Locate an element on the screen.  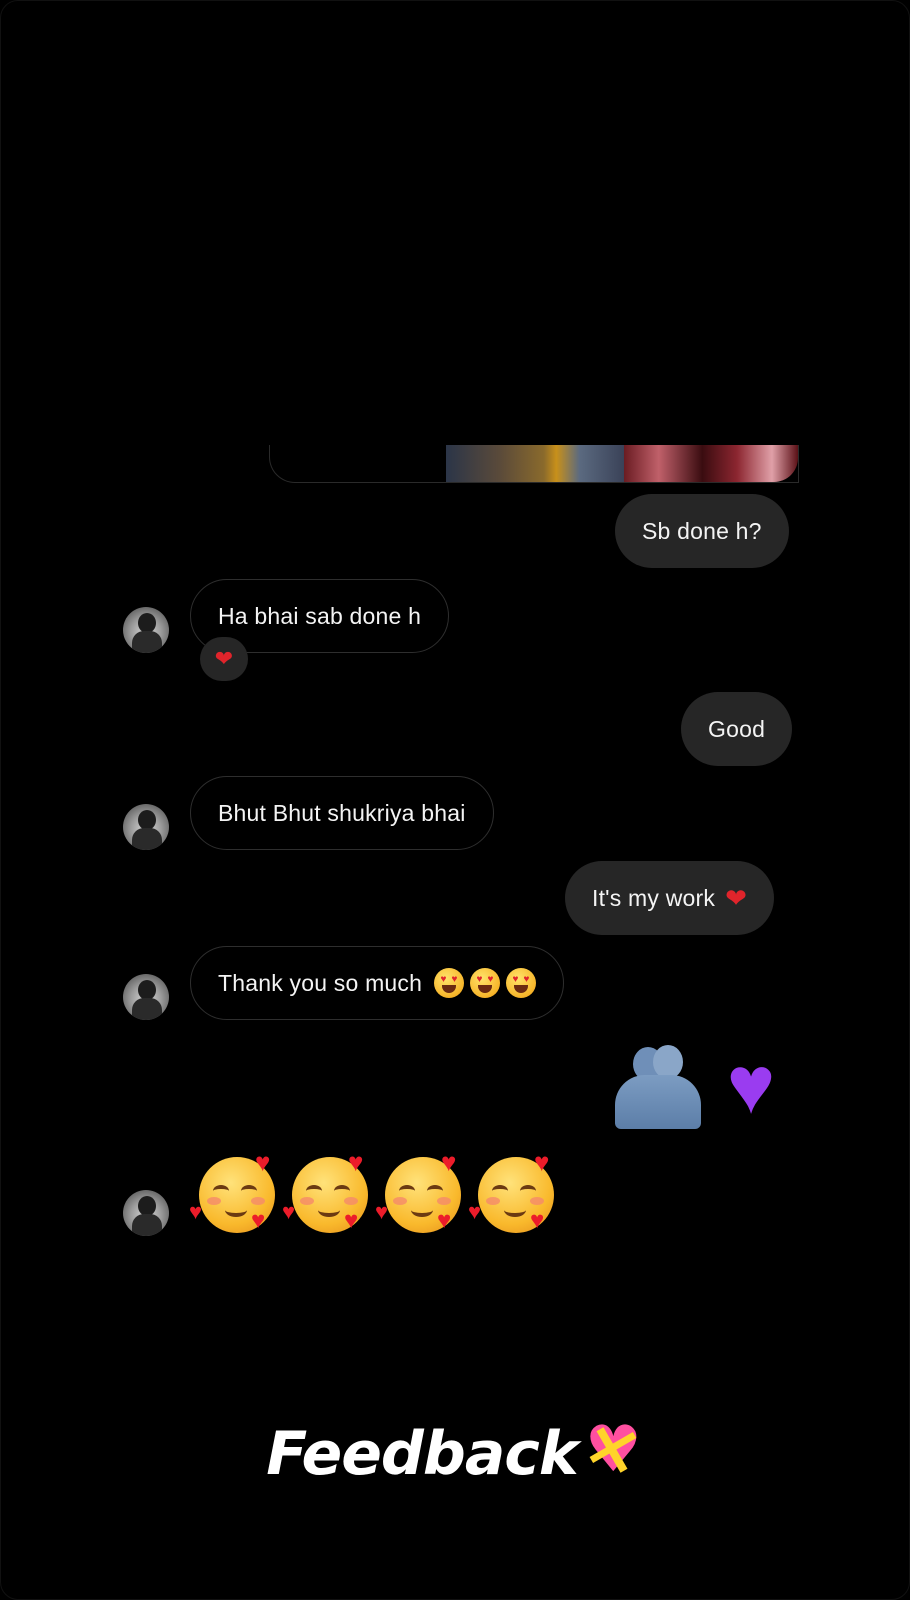
shared-media-message is located at coordinates (534, 464).